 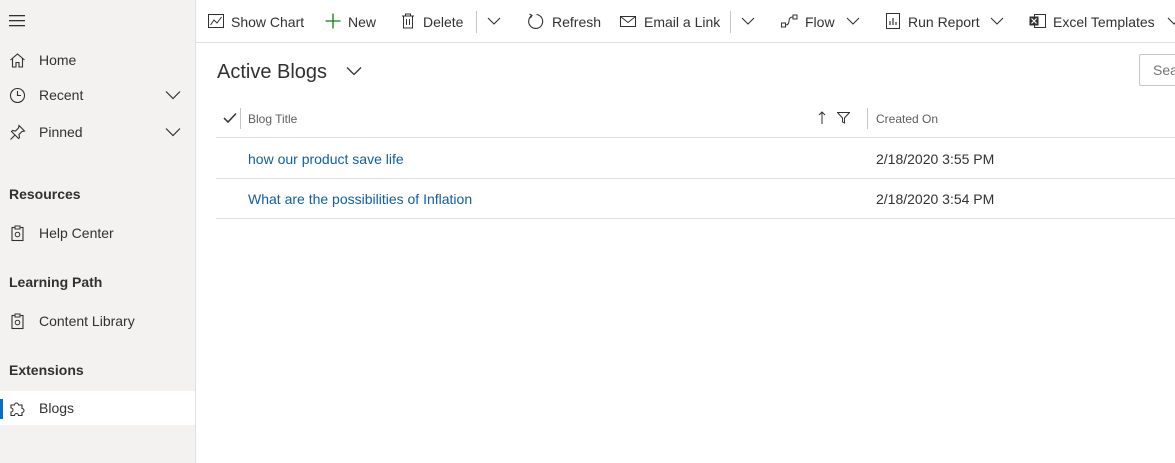 I want to click on puzzle-icon, so click(x=17, y=409).